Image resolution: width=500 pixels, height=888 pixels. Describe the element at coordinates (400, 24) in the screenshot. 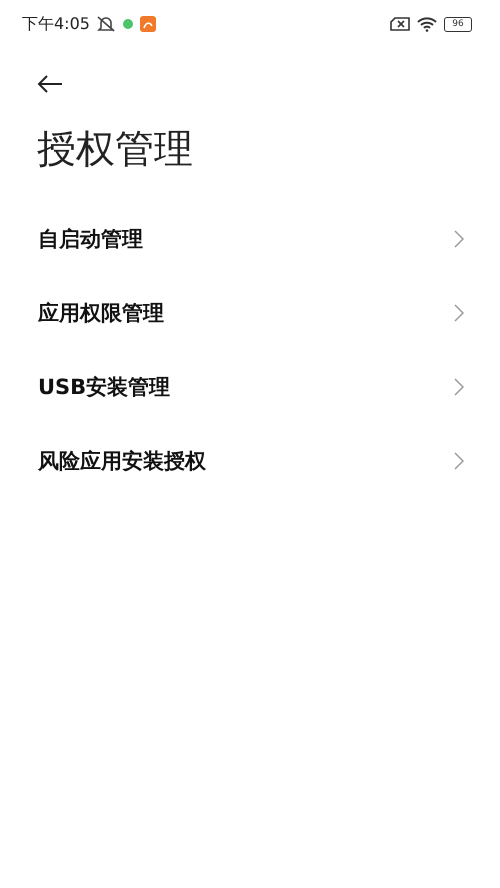

I see `sim-icon` at that location.